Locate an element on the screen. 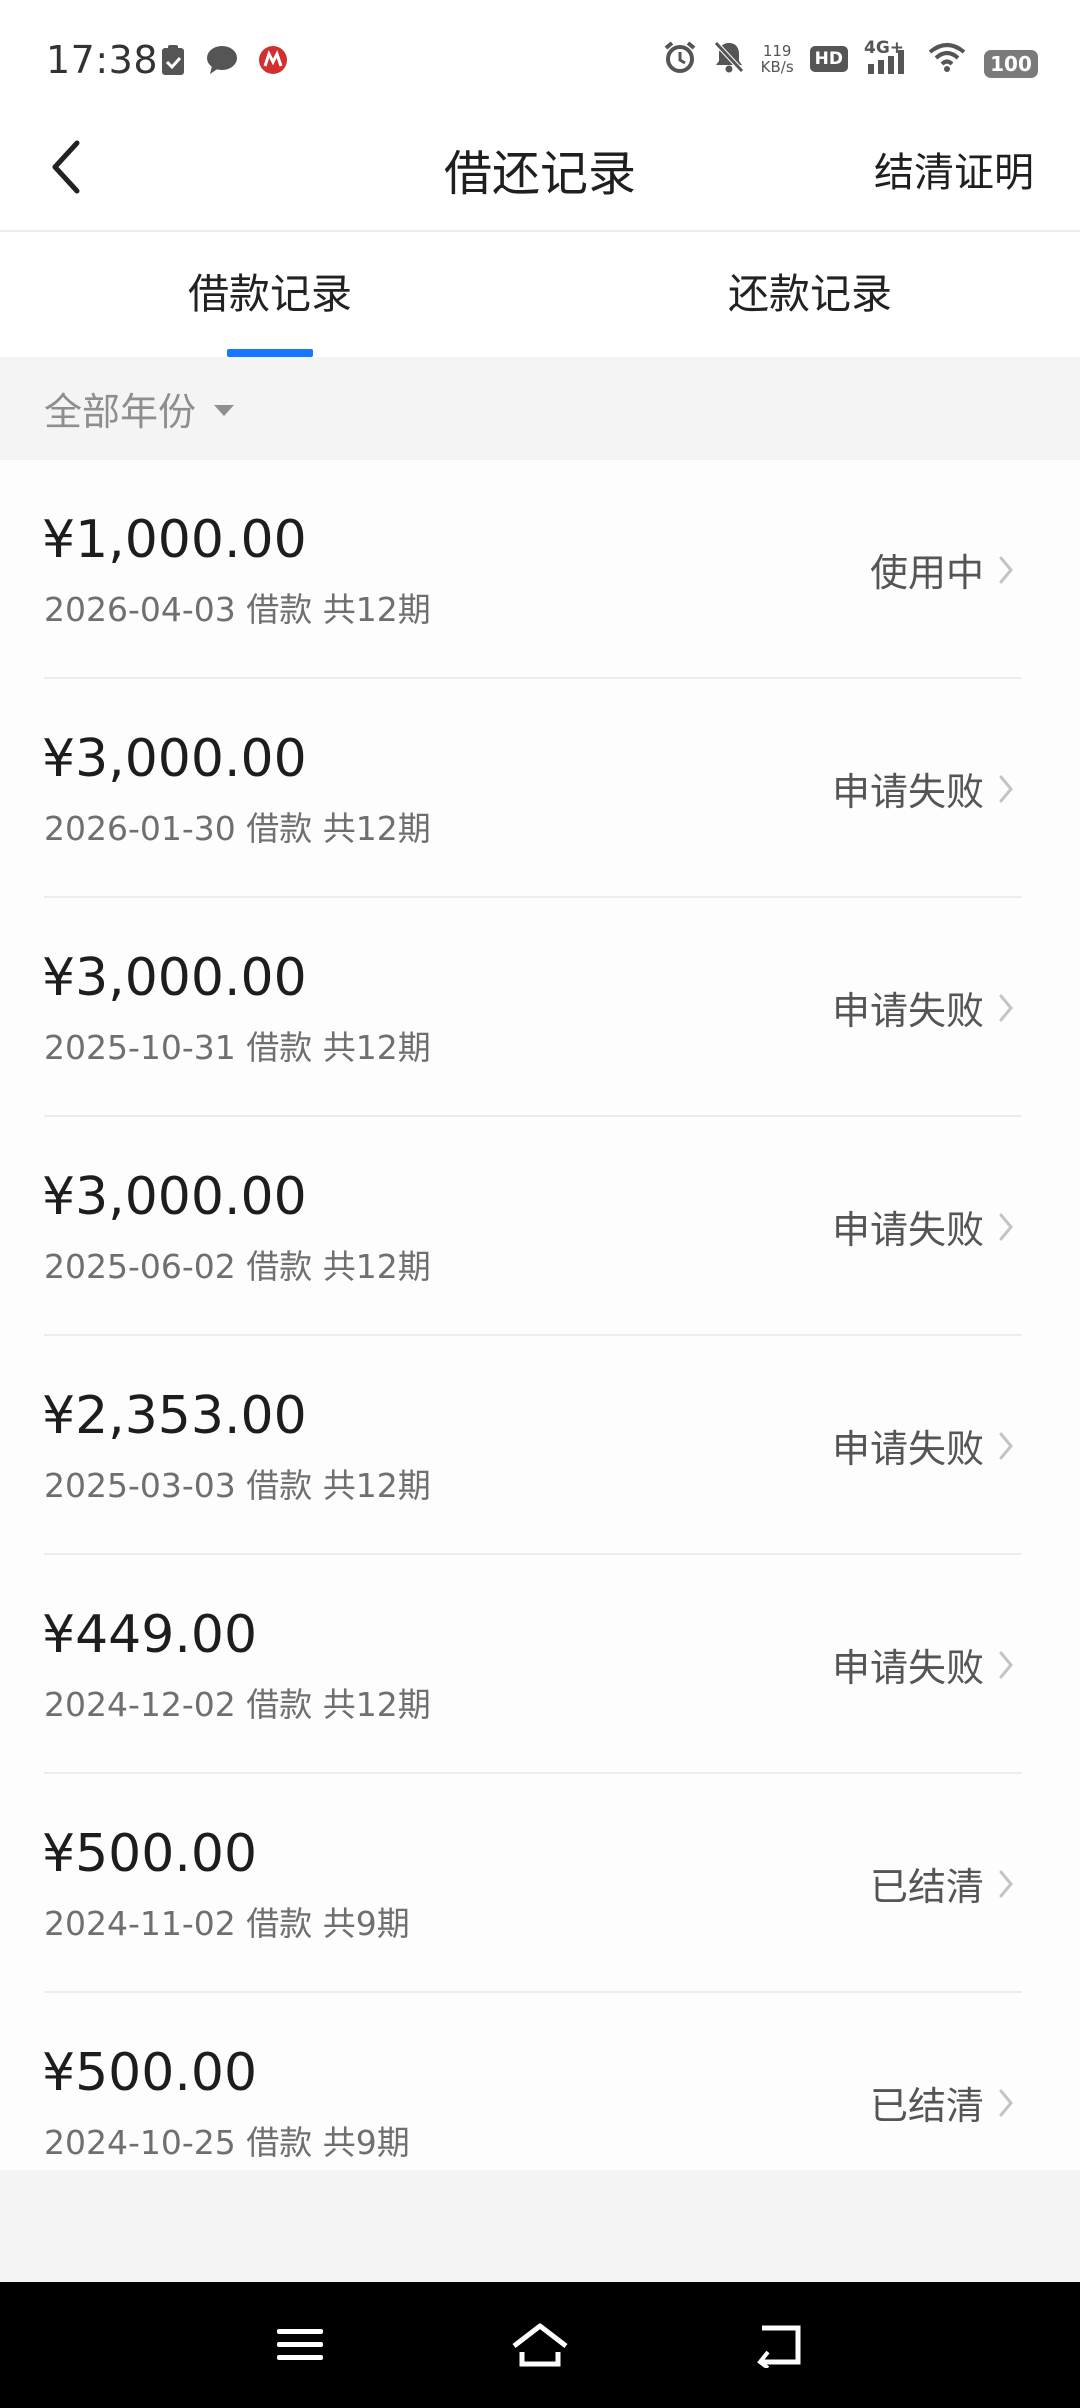  settlement-certificate-link: 结清证明 is located at coordinates (954, 169).